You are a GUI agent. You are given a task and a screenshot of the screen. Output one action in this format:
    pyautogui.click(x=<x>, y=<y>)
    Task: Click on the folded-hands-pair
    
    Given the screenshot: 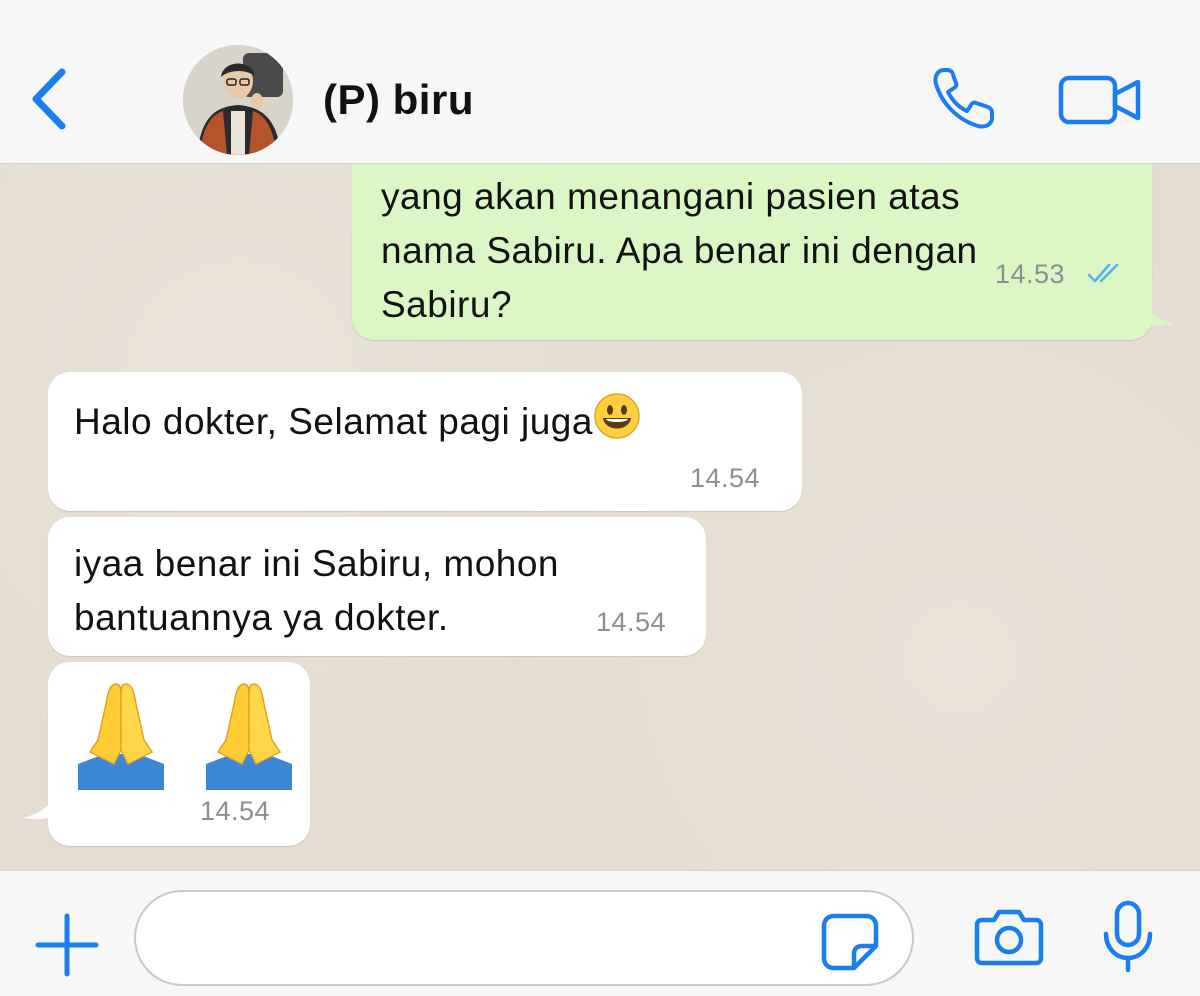 What is the action you would take?
    pyautogui.click(x=185, y=736)
    